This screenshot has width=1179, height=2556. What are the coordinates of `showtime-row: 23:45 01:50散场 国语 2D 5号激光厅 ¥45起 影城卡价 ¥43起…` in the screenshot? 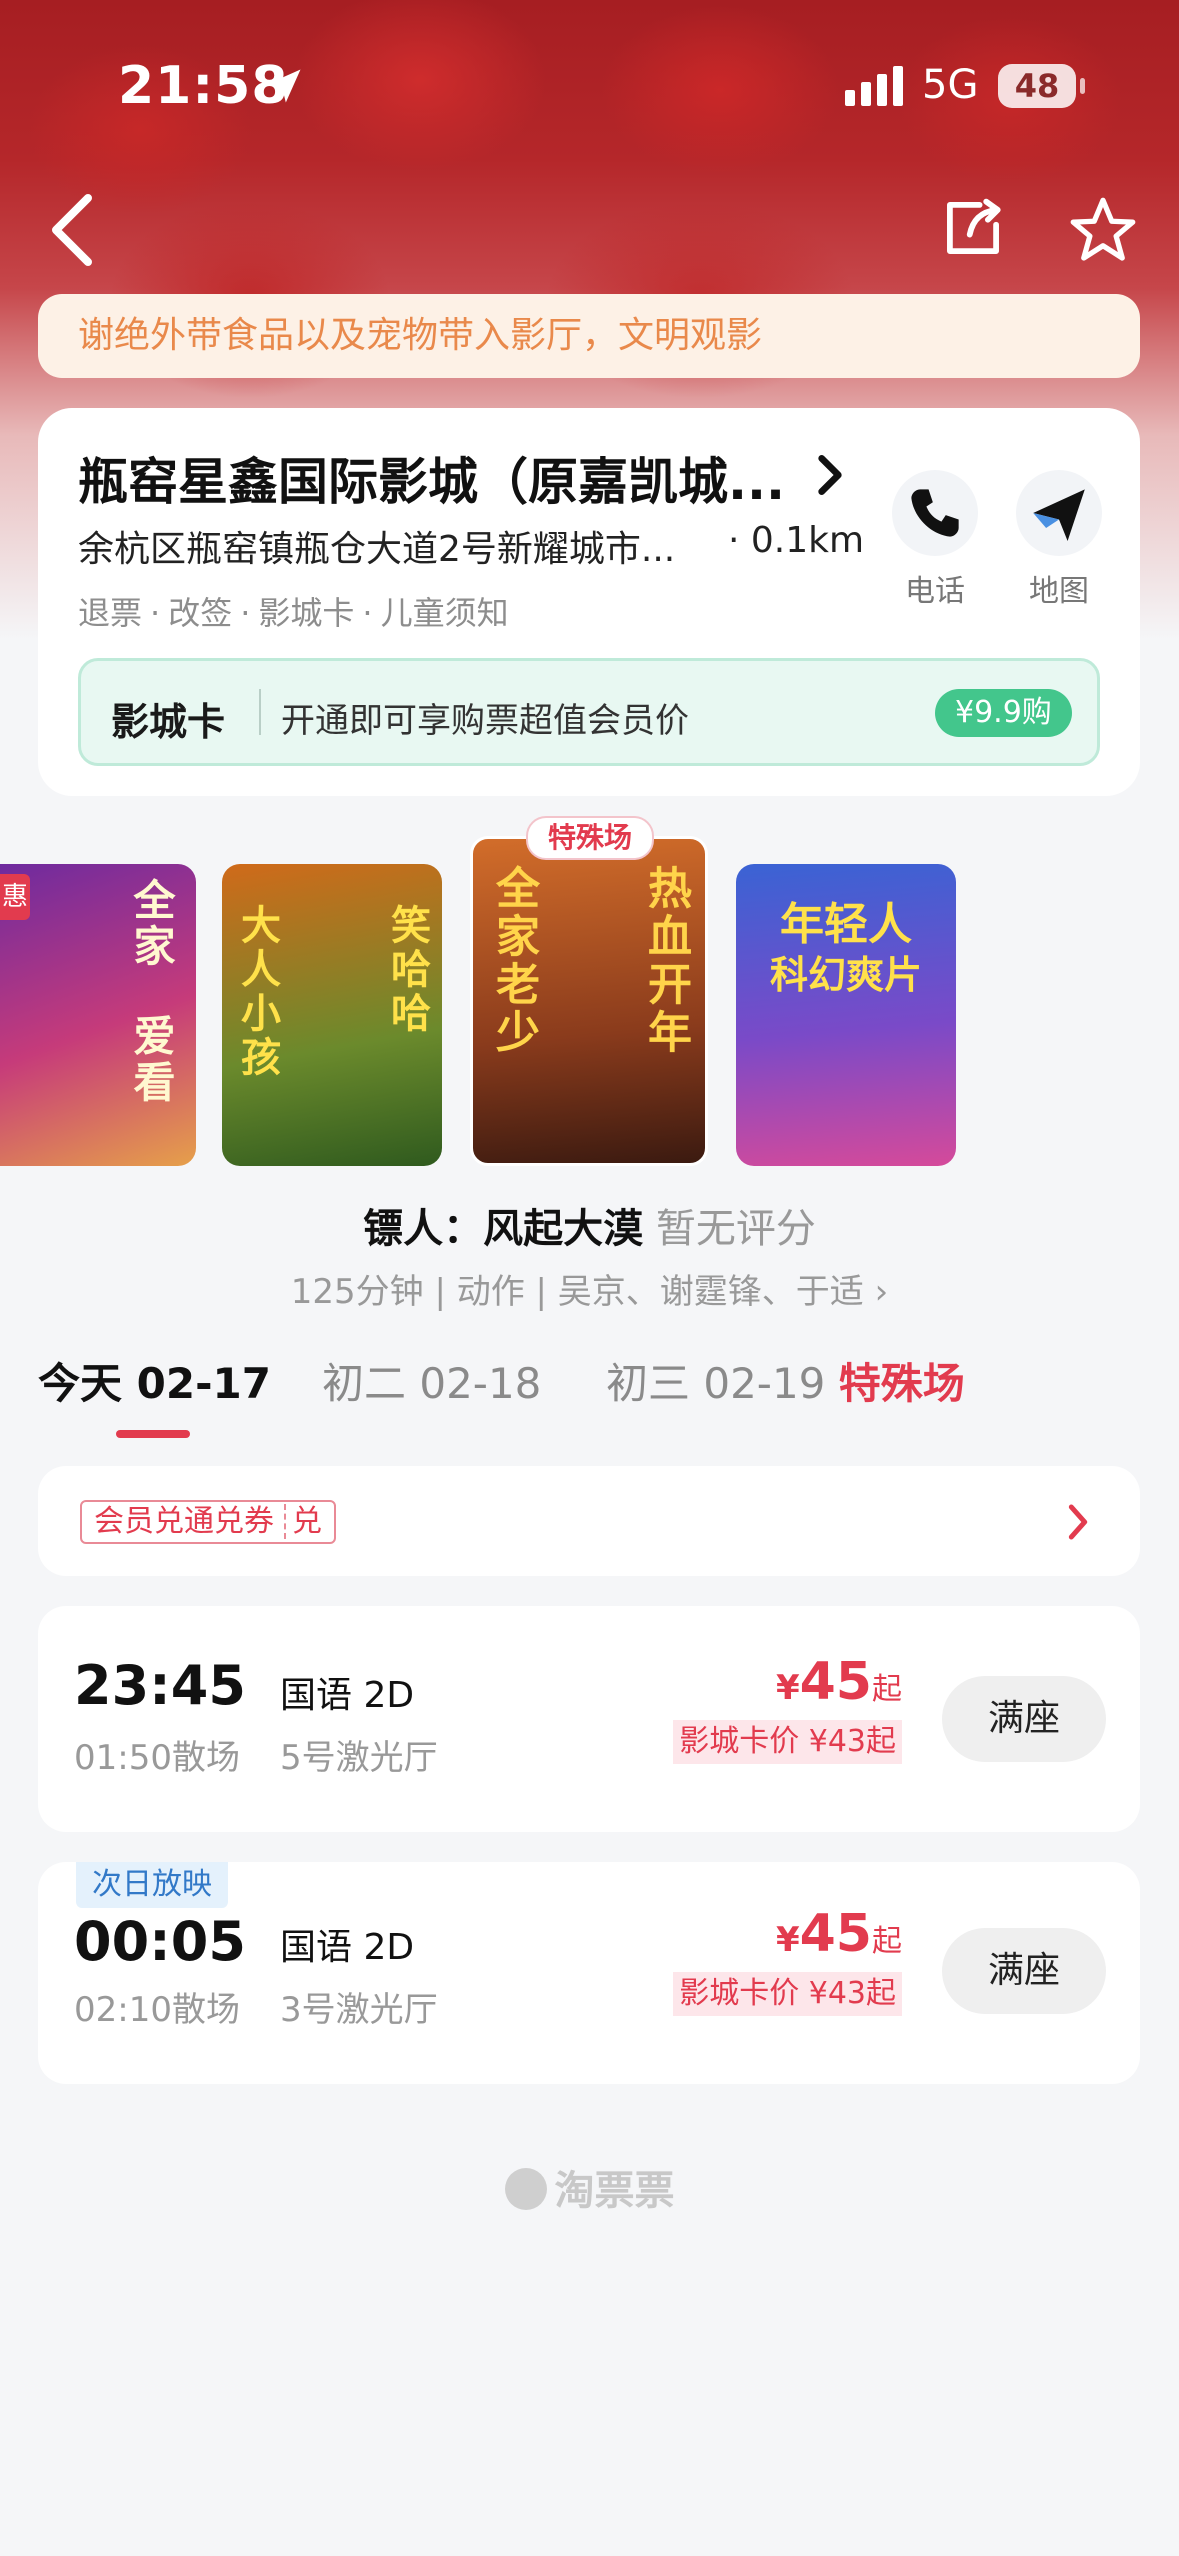 It's located at (589, 1719).